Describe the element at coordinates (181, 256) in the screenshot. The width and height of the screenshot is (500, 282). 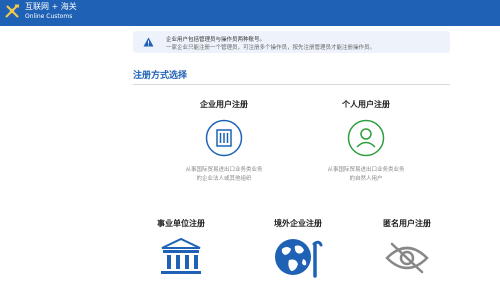
I see `institution-icon` at that location.